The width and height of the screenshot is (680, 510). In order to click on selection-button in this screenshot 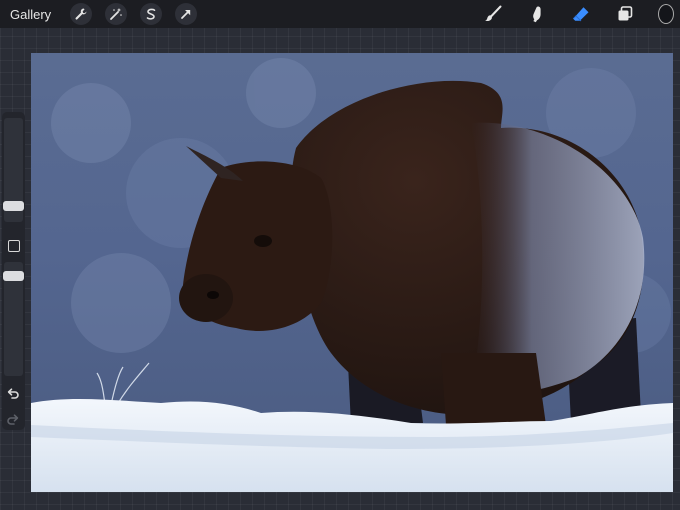, I will do `click(151, 14)`.